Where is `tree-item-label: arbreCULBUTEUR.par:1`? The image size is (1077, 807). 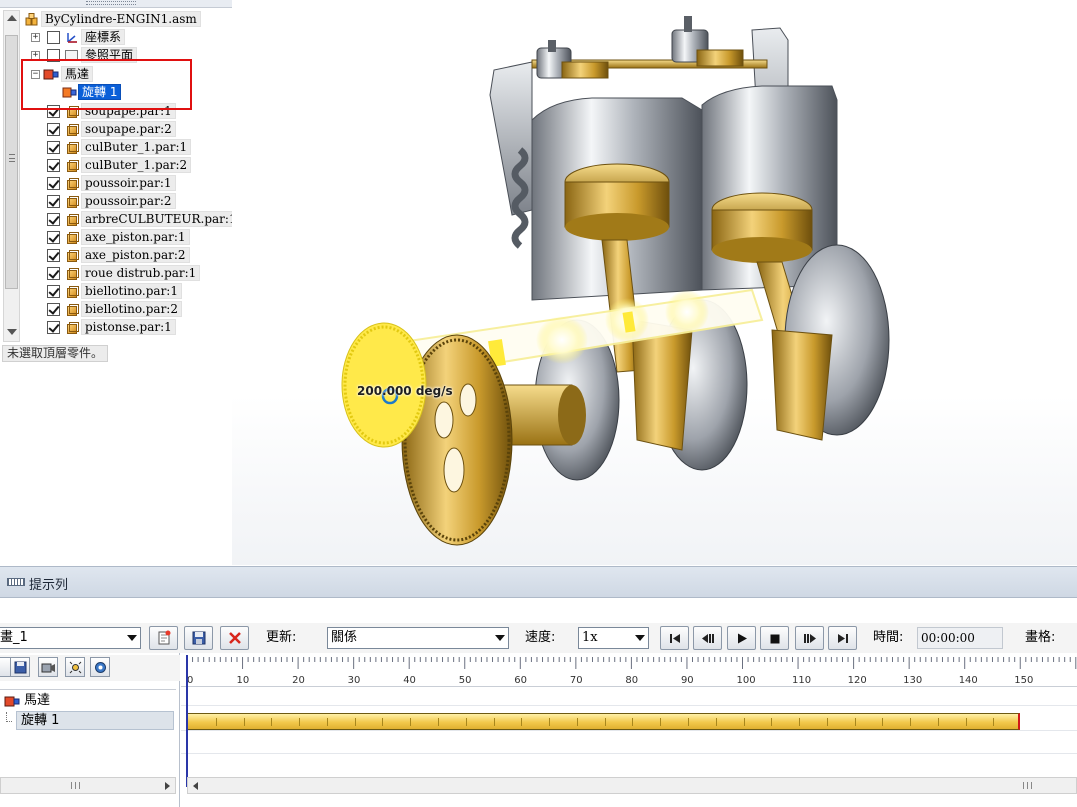
tree-item-label: arbreCULBUTEUR.par:1 is located at coordinates (156, 219).